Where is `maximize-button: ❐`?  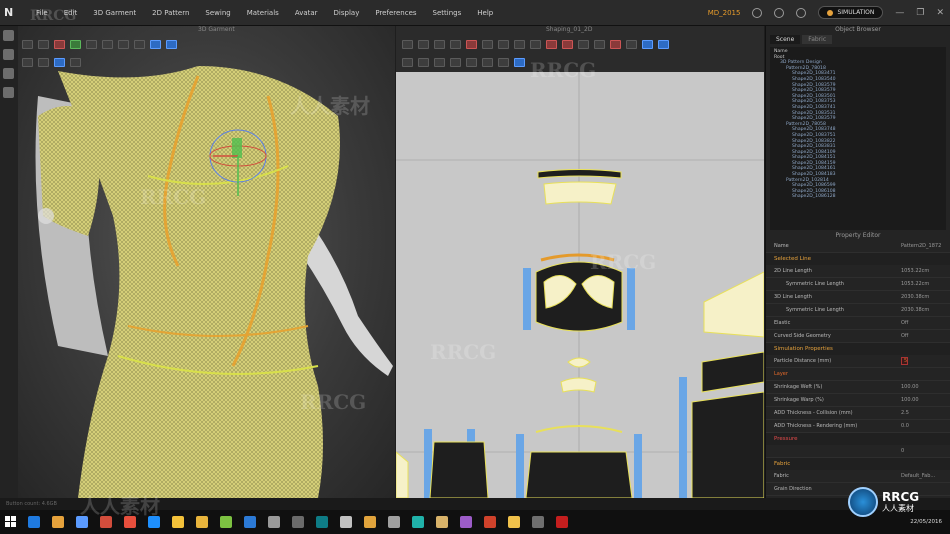
maximize-button: ❐ is located at coordinates (920, 13).